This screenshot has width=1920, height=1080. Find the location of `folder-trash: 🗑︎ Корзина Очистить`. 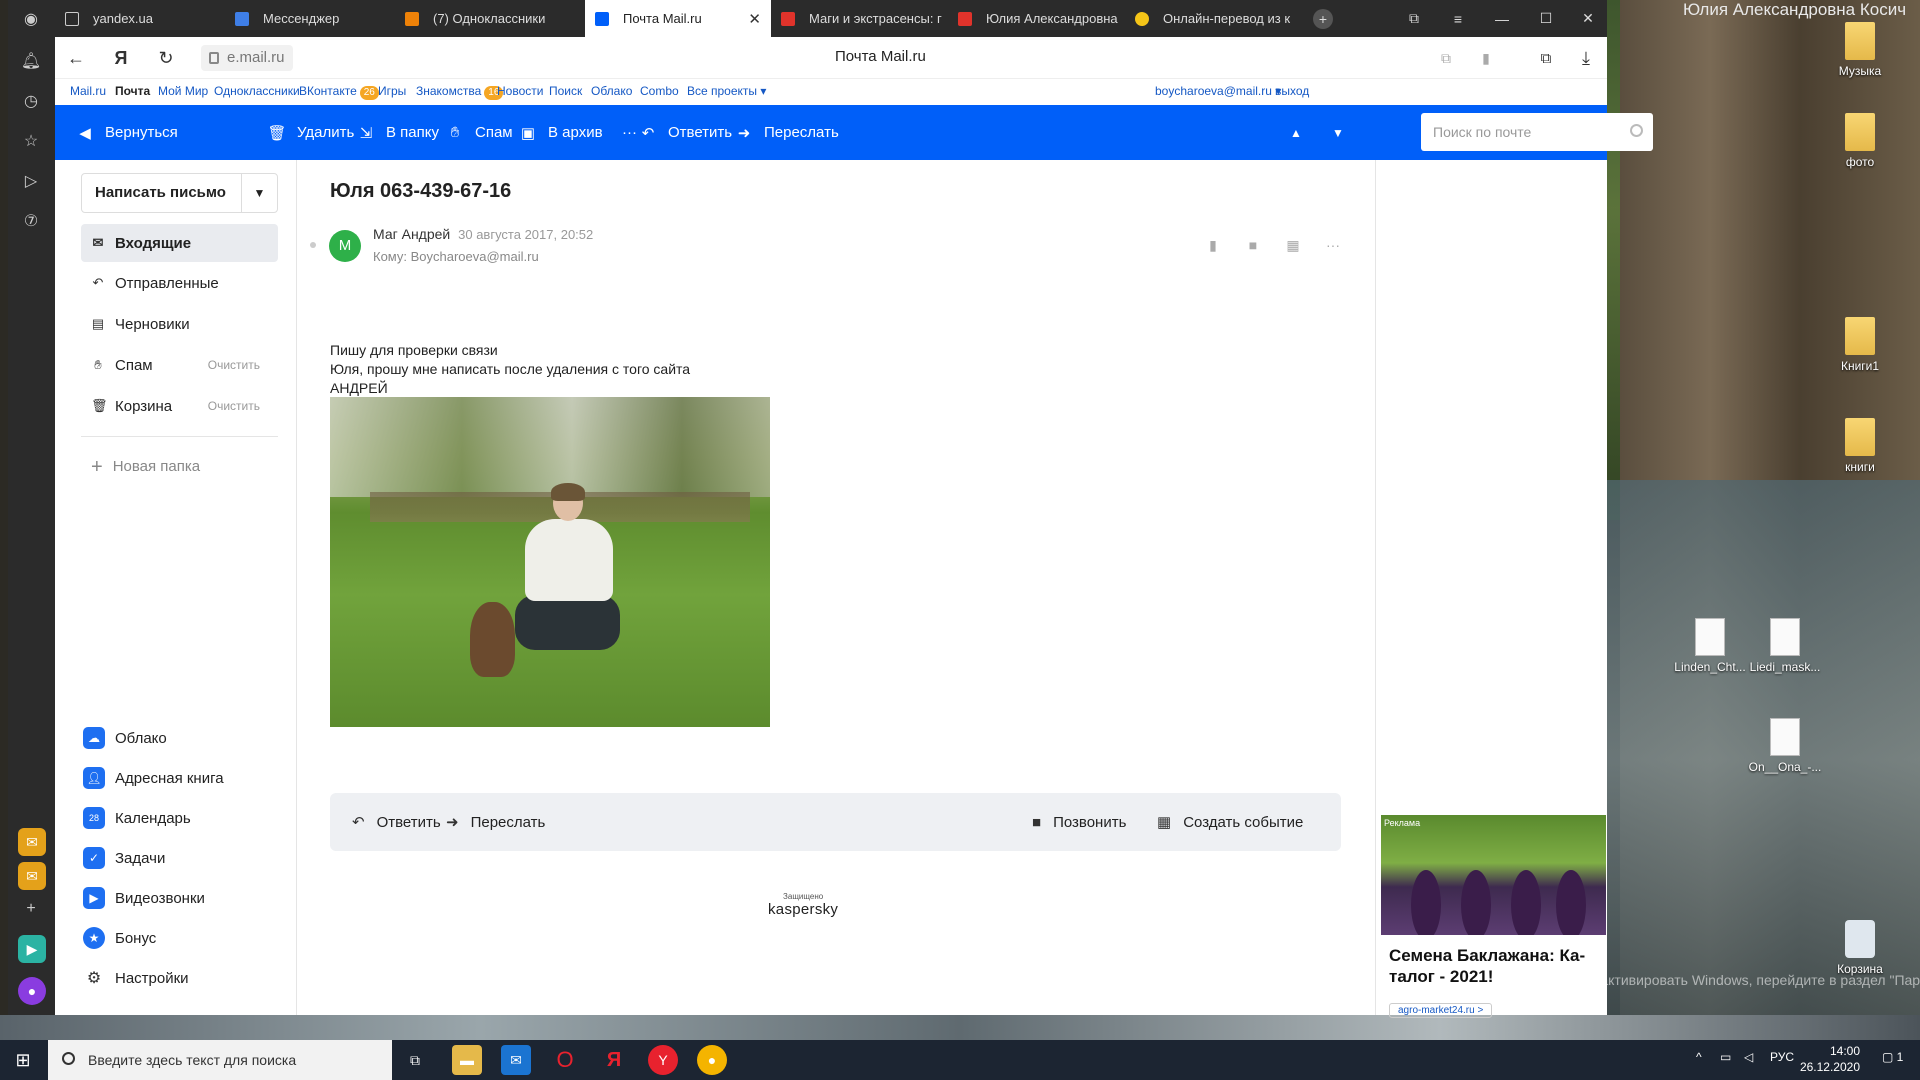

folder-trash: 🗑︎ Корзина Очистить is located at coordinates (179, 406).